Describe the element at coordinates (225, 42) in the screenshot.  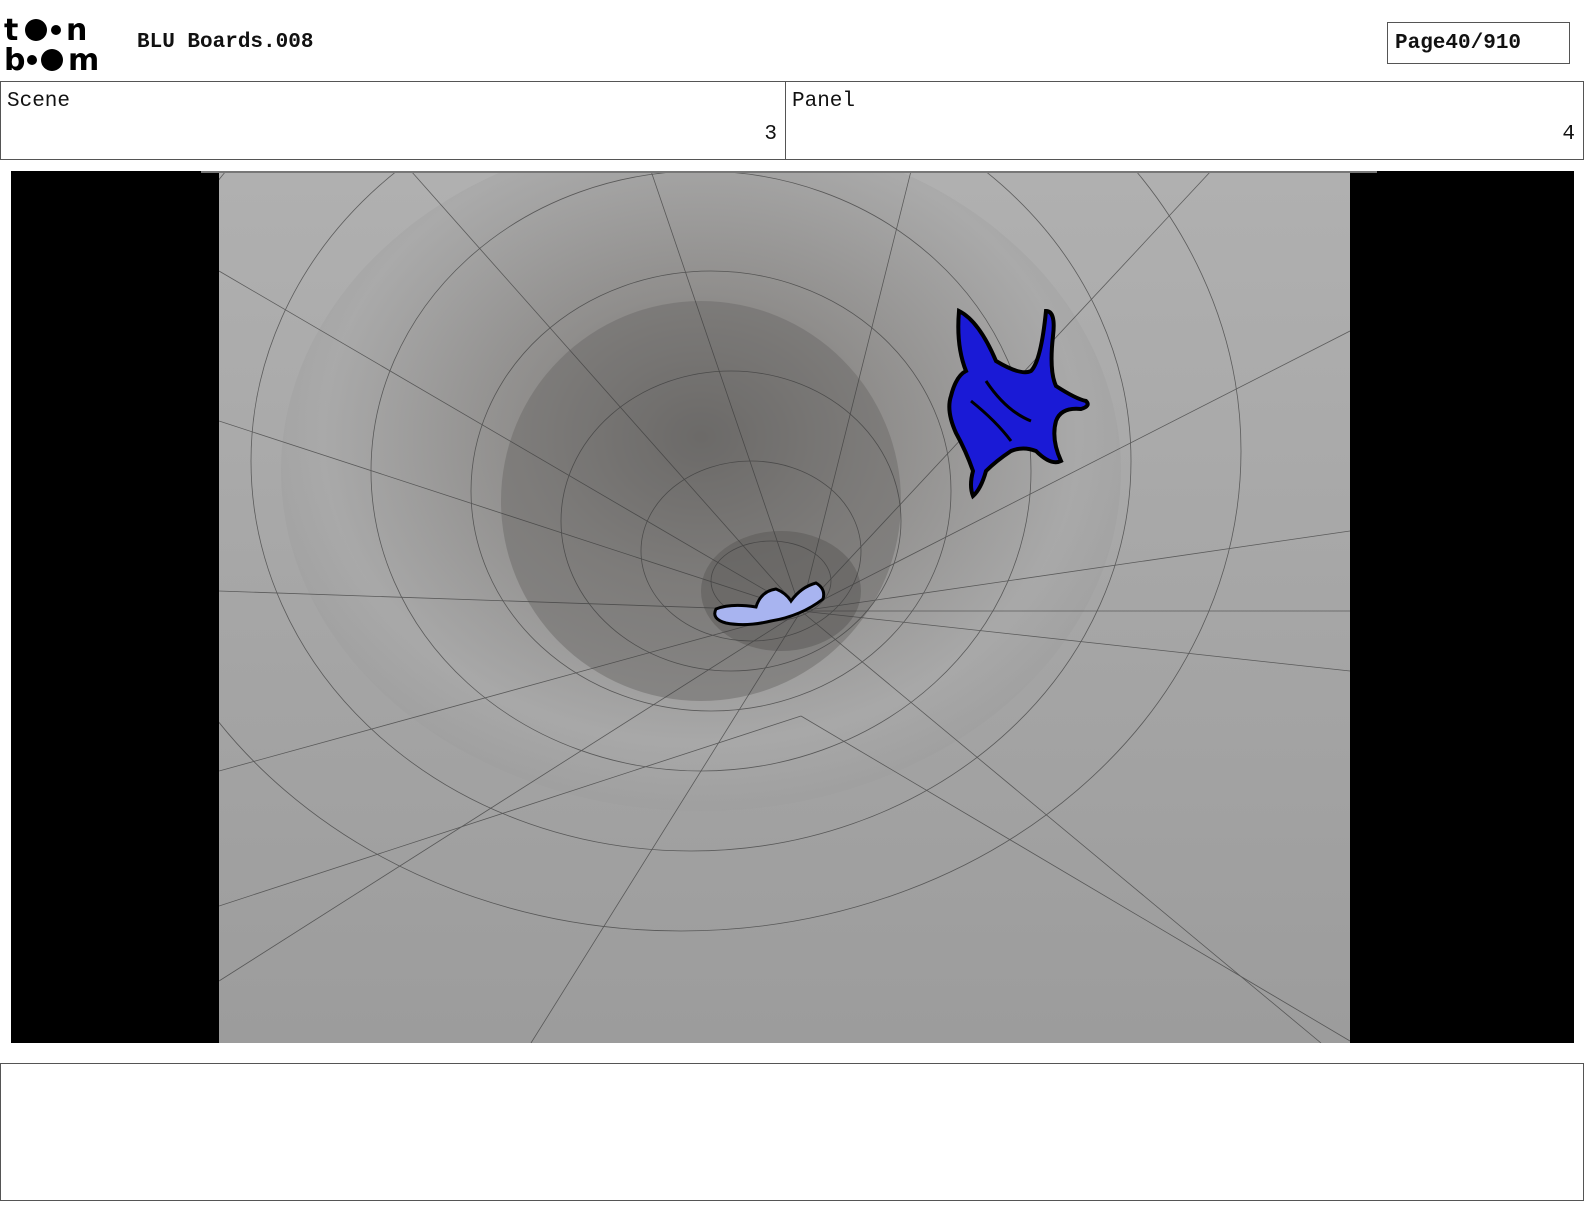
I see `document-title: BLU Boards.008` at that location.